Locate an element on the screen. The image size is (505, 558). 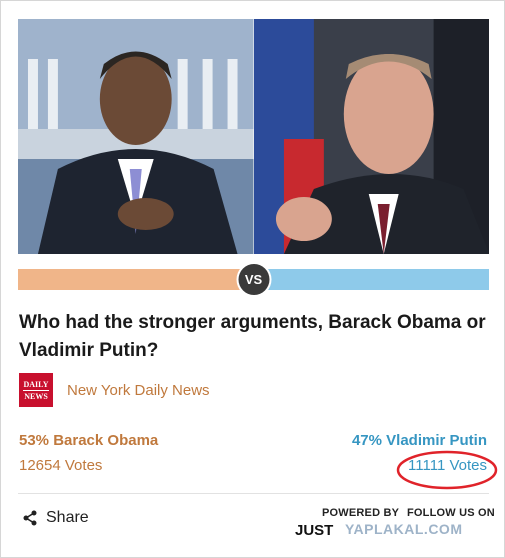
follow-us-label: FOLLOW US ON is located at coordinates (451, 513).